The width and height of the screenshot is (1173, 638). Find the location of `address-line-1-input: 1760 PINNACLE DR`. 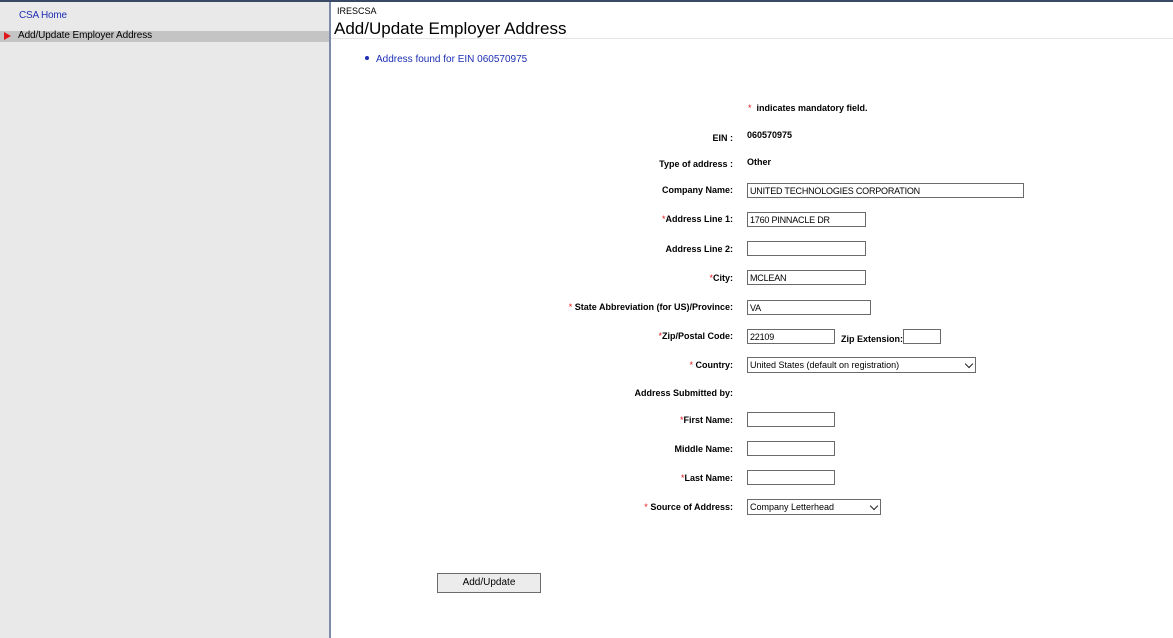

address-line-1-input: 1760 PINNACLE DR is located at coordinates (806, 219).